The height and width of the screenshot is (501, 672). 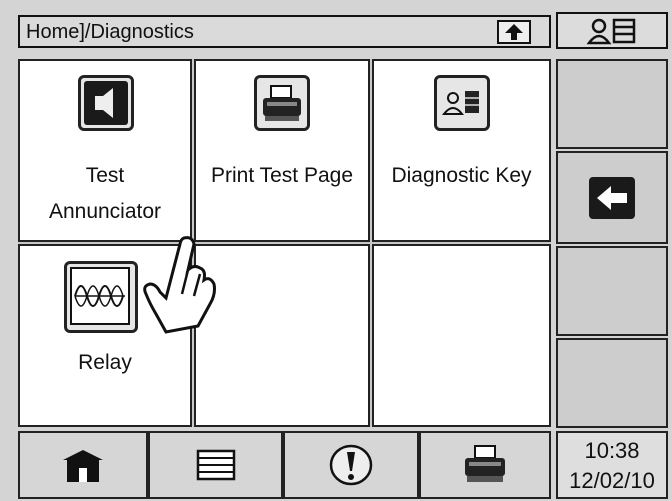 I want to click on date-text: 12/02/10, so click(x=612, y=480).